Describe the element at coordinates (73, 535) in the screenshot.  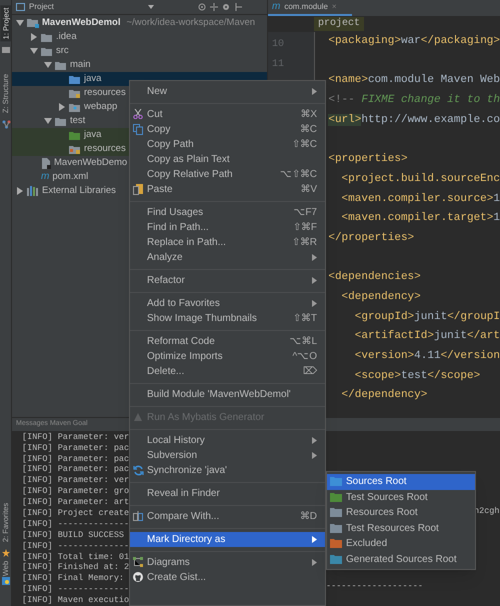
I see `console-line: [INFO] BUILD SUCCESS` at that location.